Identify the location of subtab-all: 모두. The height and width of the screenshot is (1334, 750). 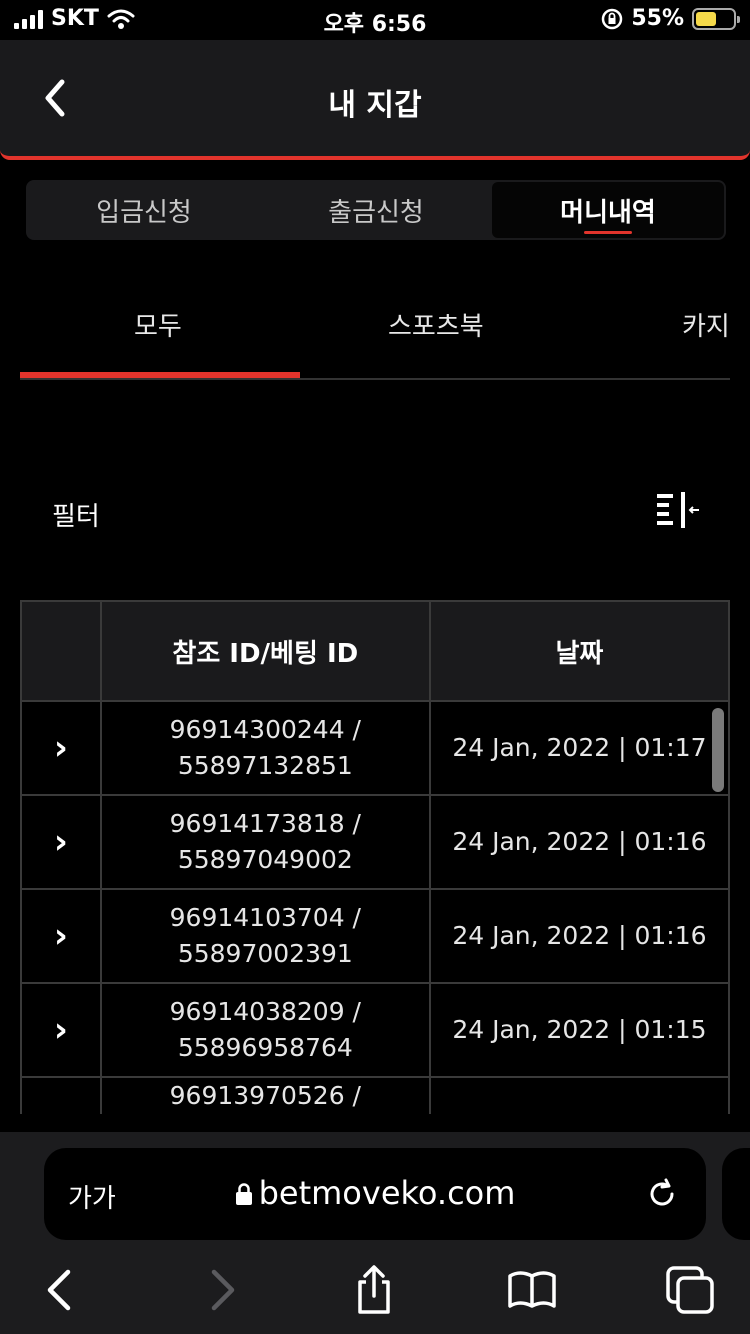
(158, 324).